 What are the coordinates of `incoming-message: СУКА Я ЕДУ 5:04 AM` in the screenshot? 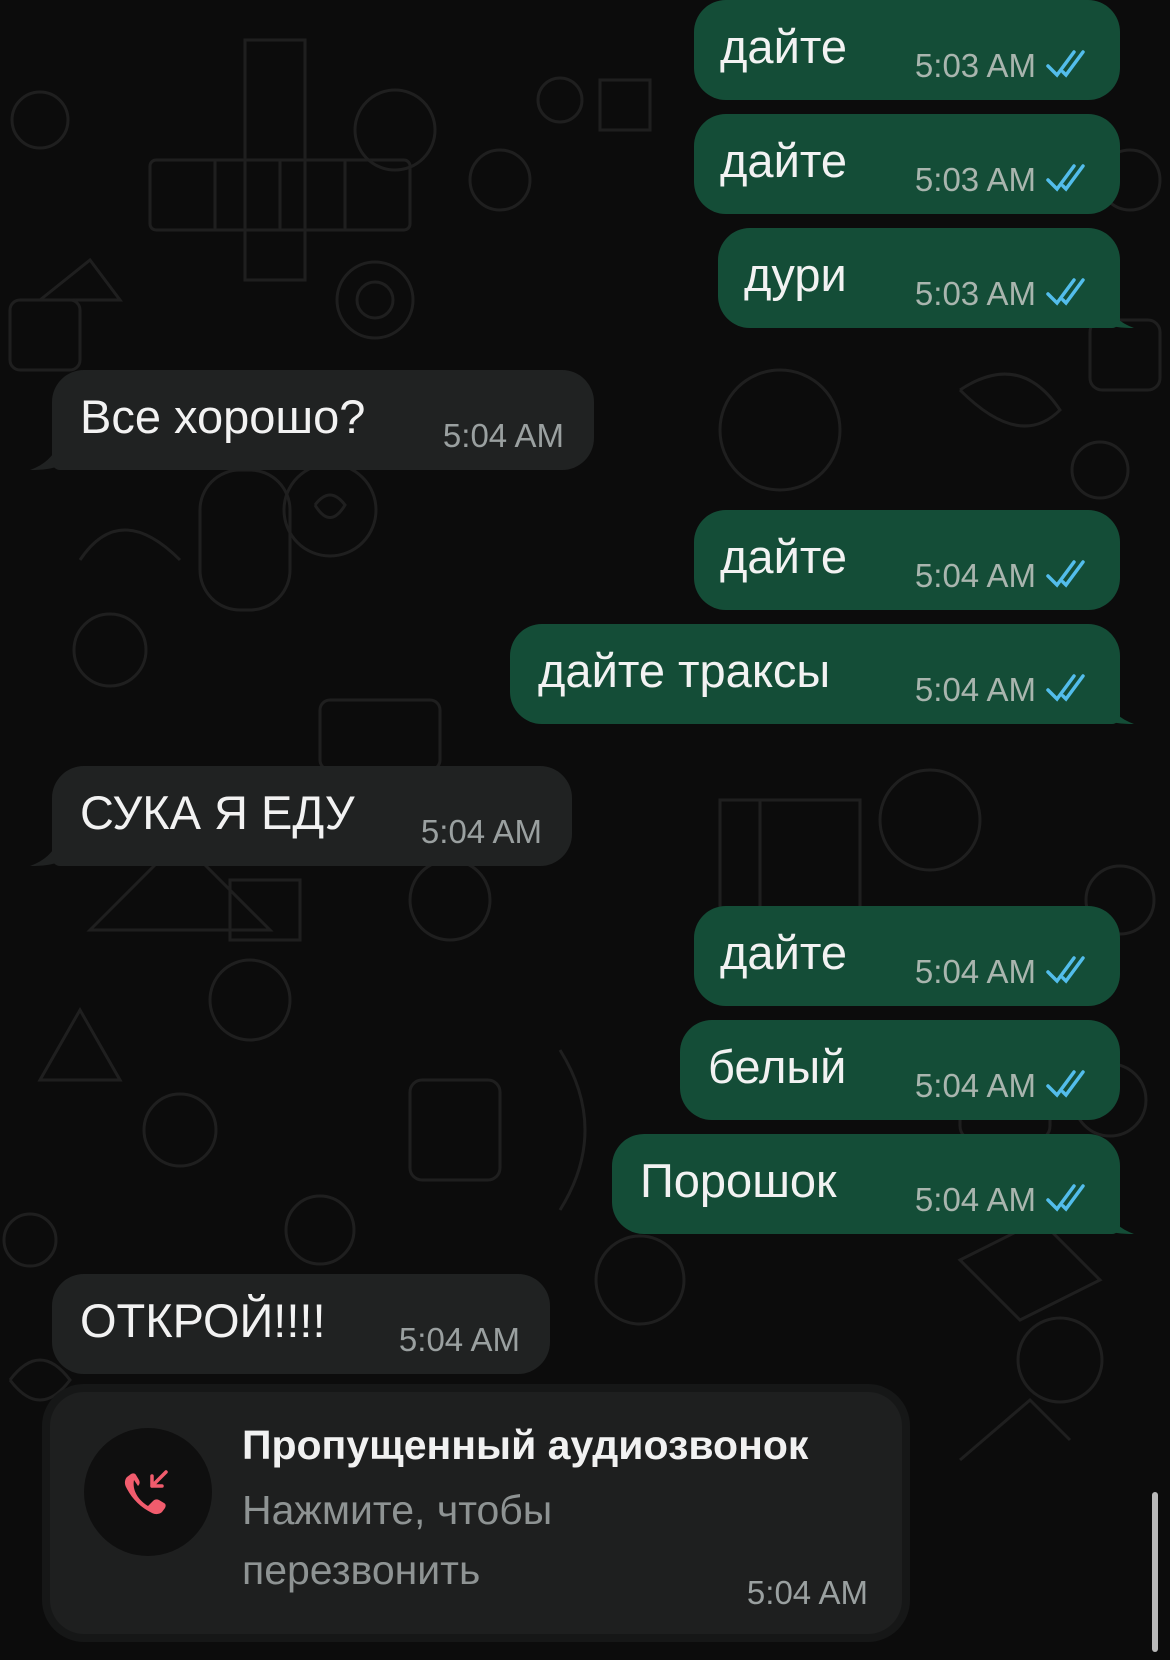 It's located at (312, 816).